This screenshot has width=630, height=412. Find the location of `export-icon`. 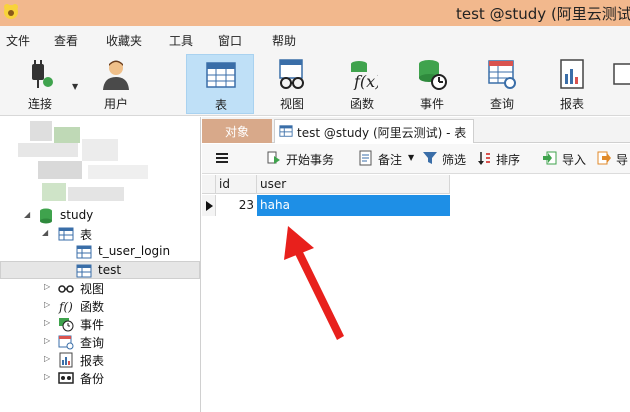

export-icon is located at coordinates (604, 158).